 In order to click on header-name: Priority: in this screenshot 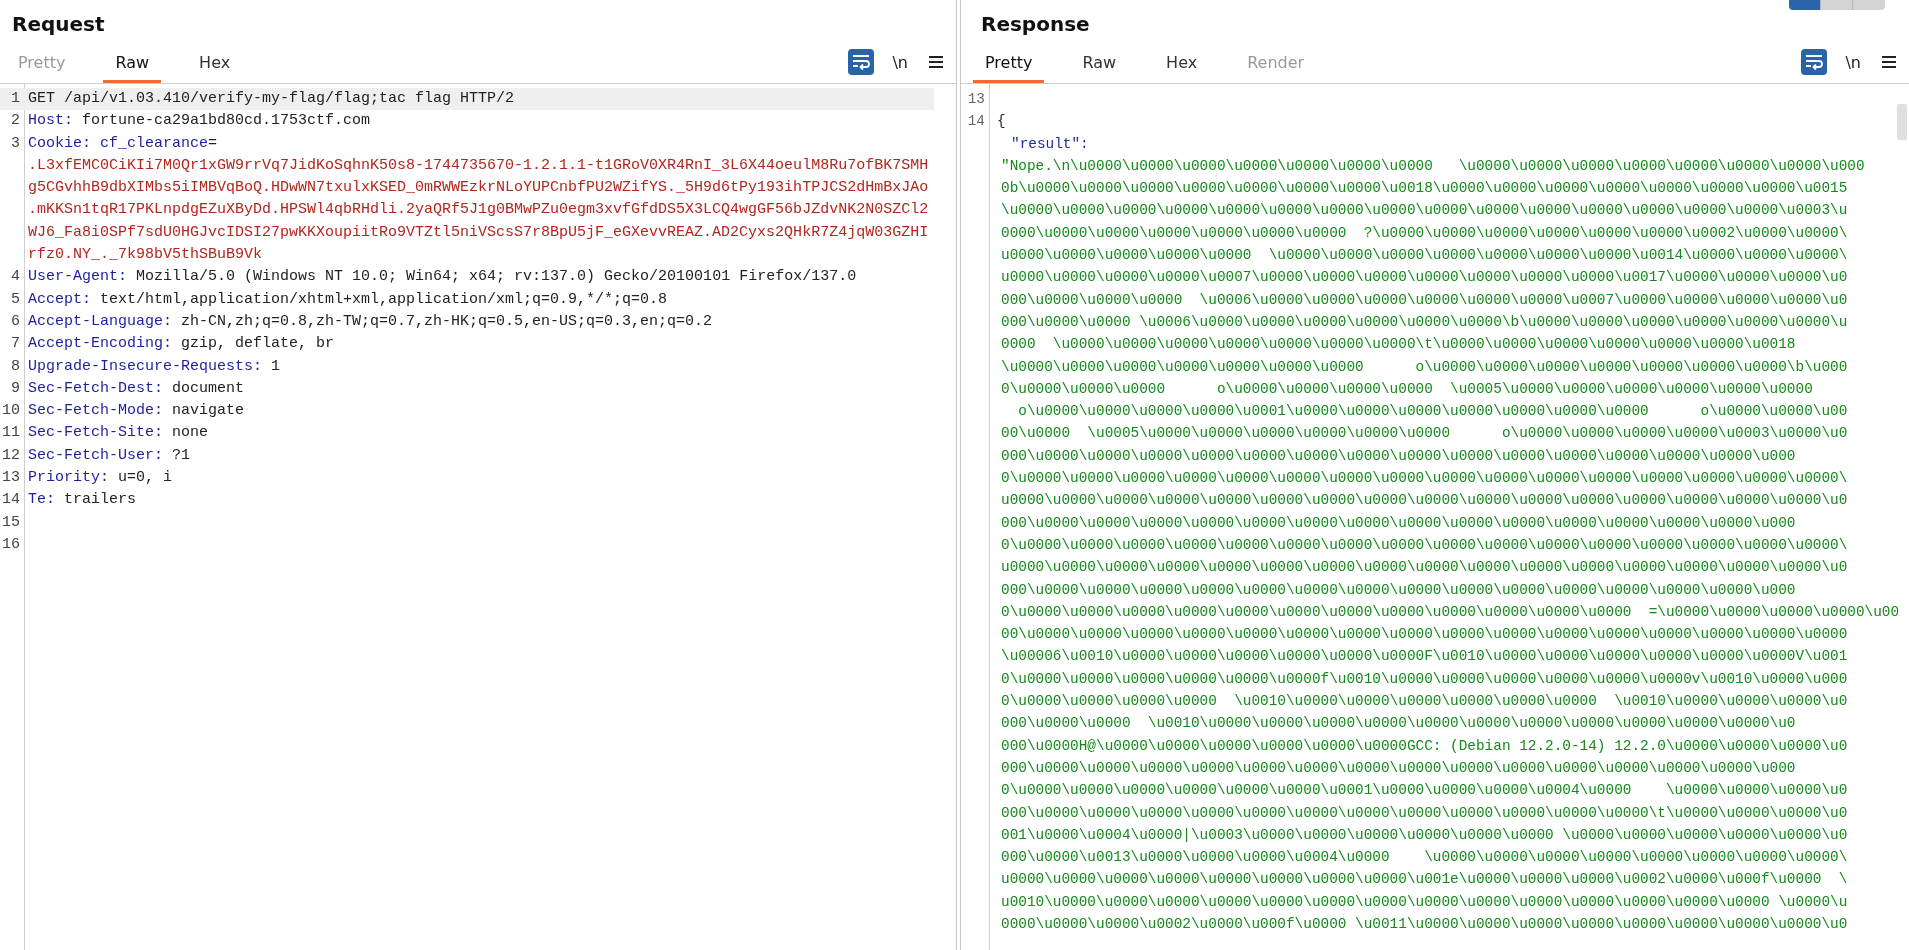, I will do `click(68, 478)`.